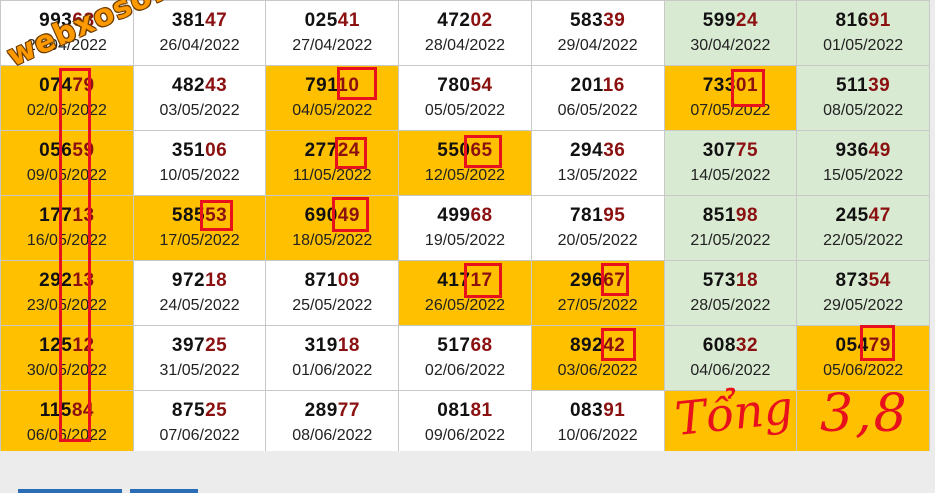 This screenshot has width=935, height=493. I want to click on result-cell: 87109 25/05/2022, so click(332, 293).